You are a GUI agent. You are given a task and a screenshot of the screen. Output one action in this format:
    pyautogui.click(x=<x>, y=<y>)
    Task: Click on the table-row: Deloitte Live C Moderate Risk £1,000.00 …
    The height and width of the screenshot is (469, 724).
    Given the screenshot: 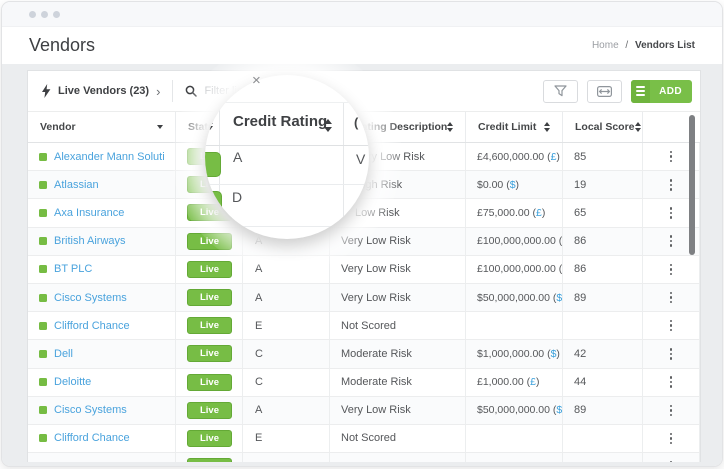 What is the action you would take?
    pyautogui.click(x=364, y=382)
    